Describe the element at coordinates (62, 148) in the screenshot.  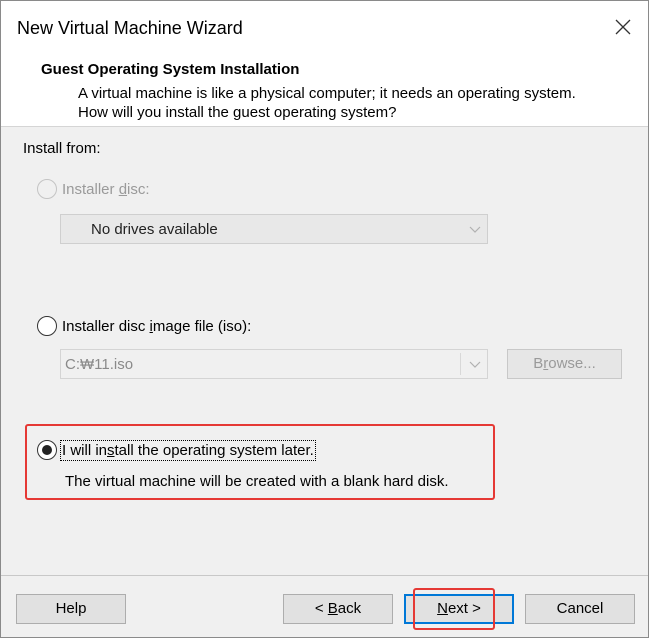
I see `install-from-label: Install from:` at that location.